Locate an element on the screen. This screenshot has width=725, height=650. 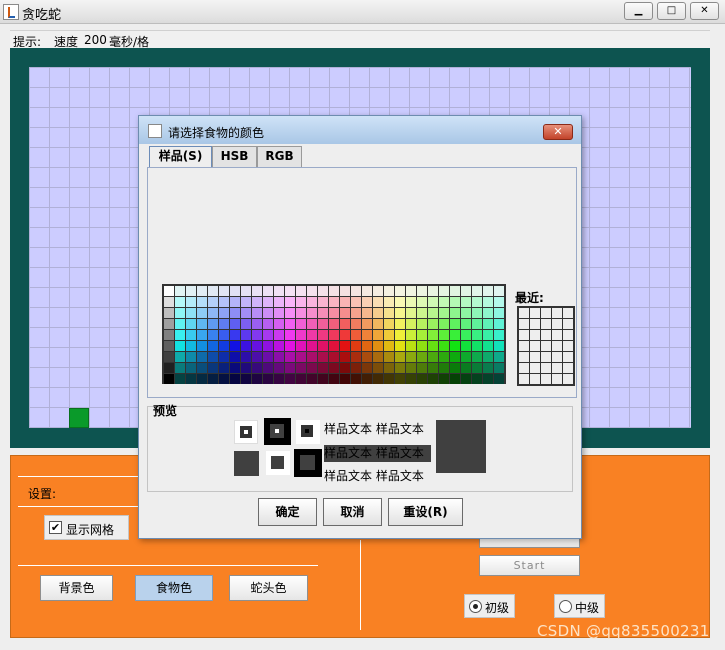
minimize-button: ▁ is located at coordinates (638, 11).